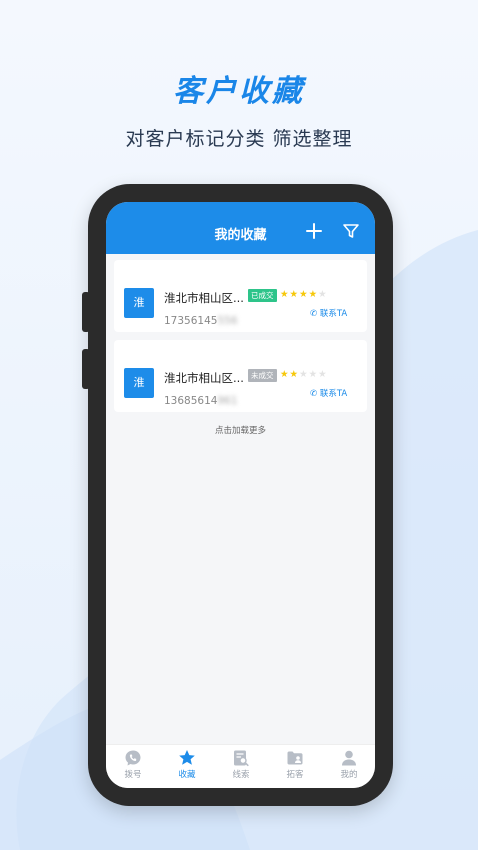 This screenshot has width=478, height=850. I want to click on customer-card: 淮 淮北市相山区... 已成交 ★★★★★ ✆ 联系TA 17356145556, so click(240, 296).